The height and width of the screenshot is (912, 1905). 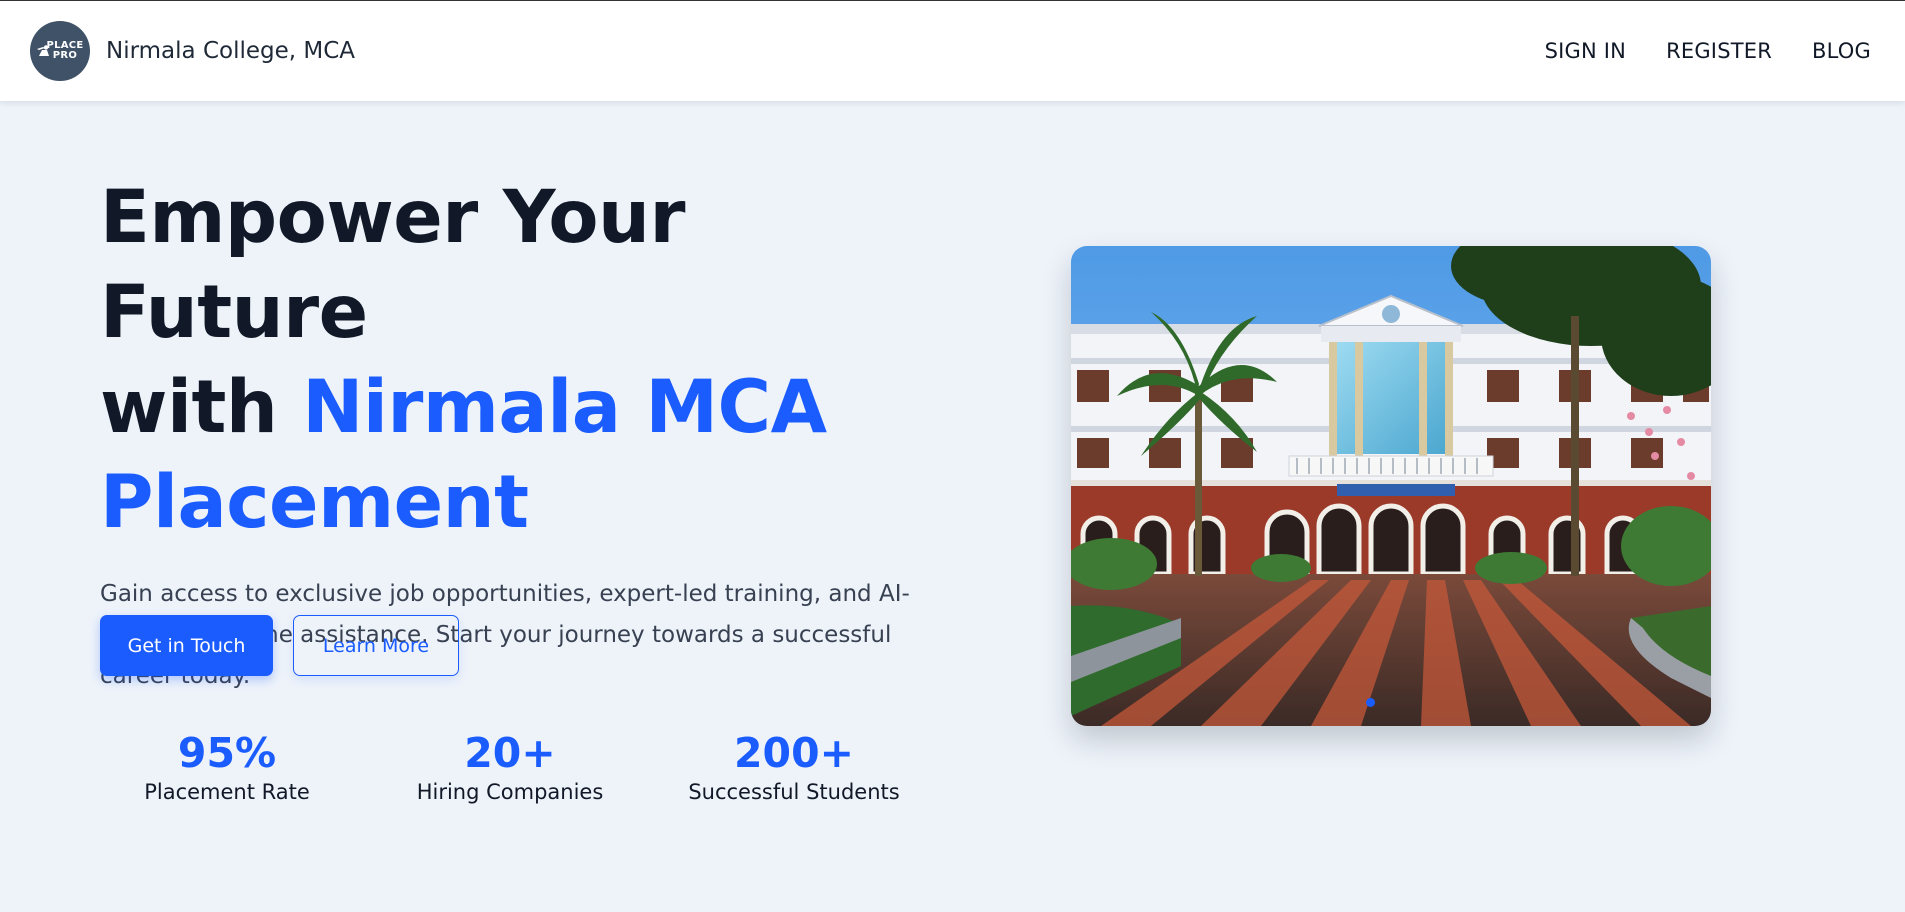 I want to click on stat-value: 200+, so click(x=794, y=753).